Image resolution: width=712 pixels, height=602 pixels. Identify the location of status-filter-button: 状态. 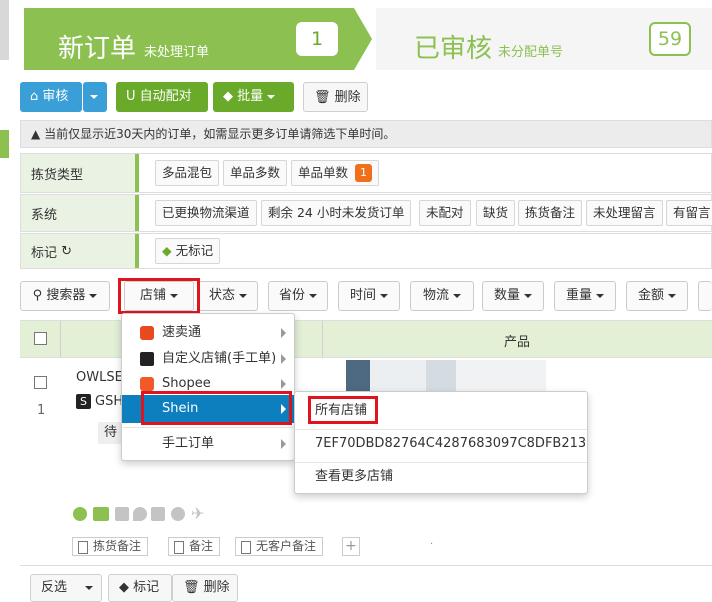
(228, 296).